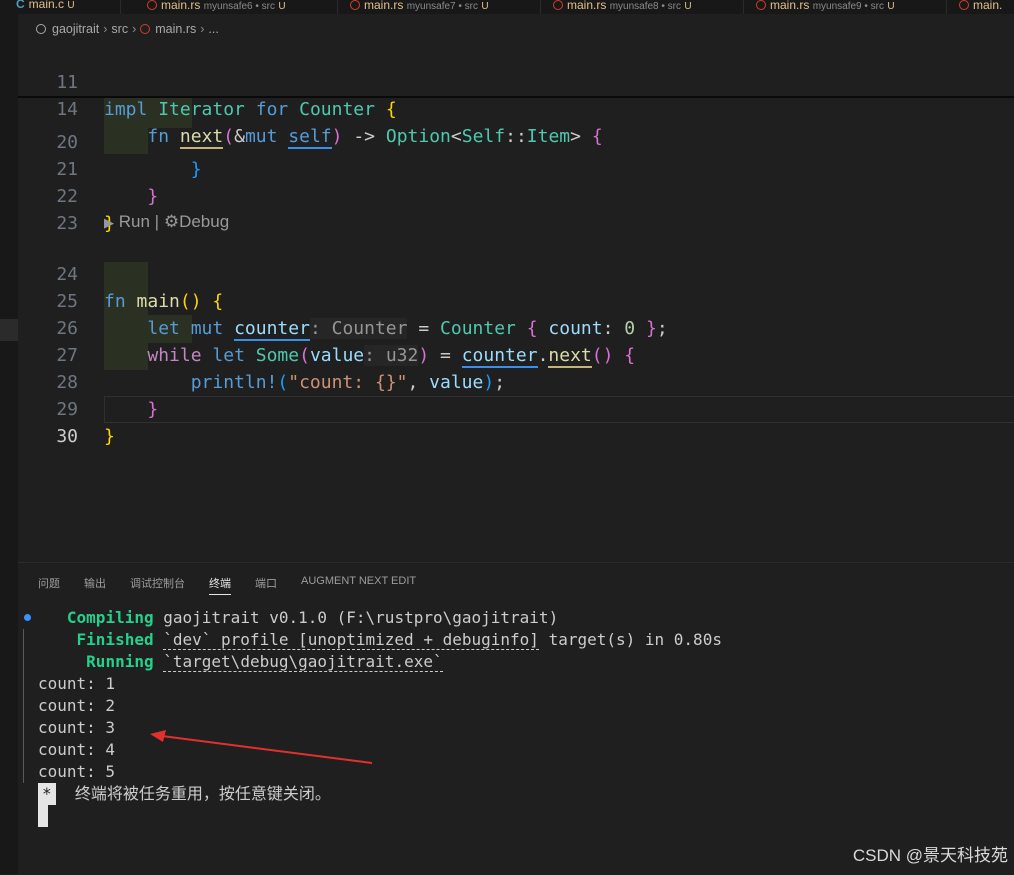 The image size is (1014, 875). I want to click on annotation-arrow-line, so click(267, 749).